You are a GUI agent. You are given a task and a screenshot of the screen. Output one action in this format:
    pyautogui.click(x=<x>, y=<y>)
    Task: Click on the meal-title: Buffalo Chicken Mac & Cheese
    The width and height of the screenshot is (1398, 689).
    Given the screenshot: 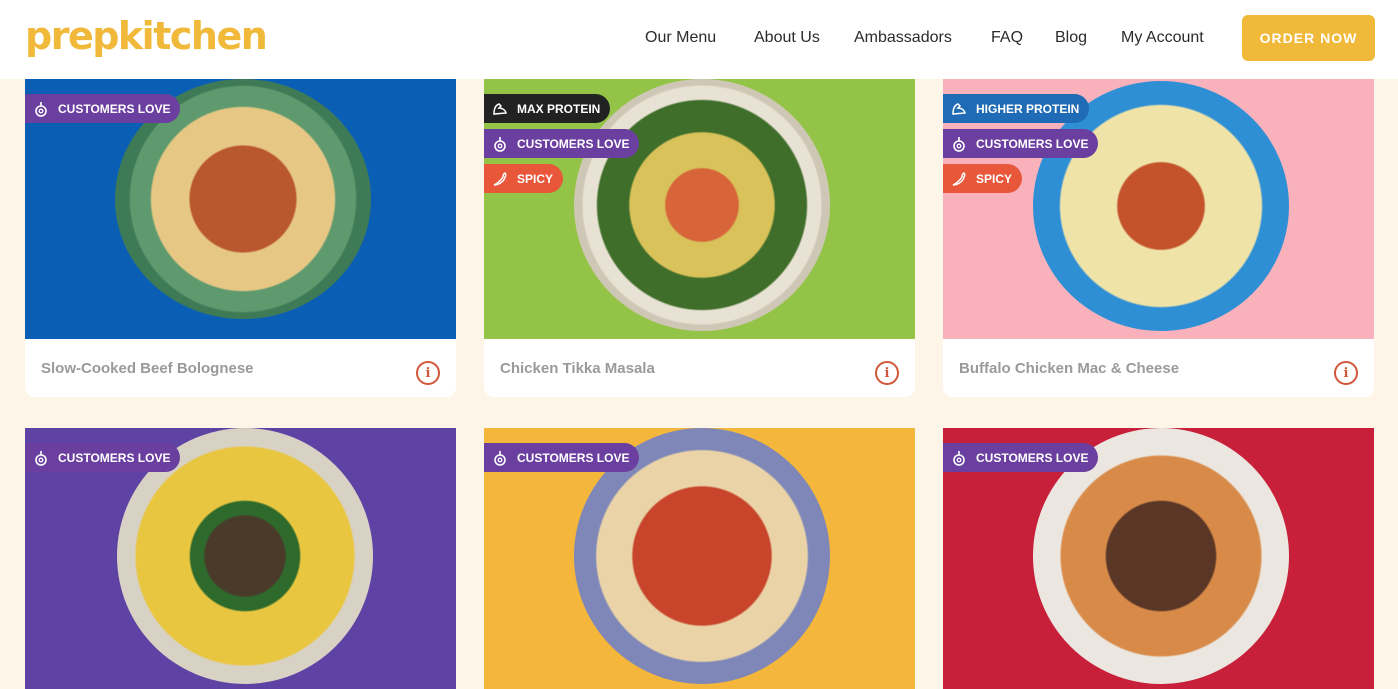 What is the action you would take?
    pyautogui.click(x=1069, y=368)
    